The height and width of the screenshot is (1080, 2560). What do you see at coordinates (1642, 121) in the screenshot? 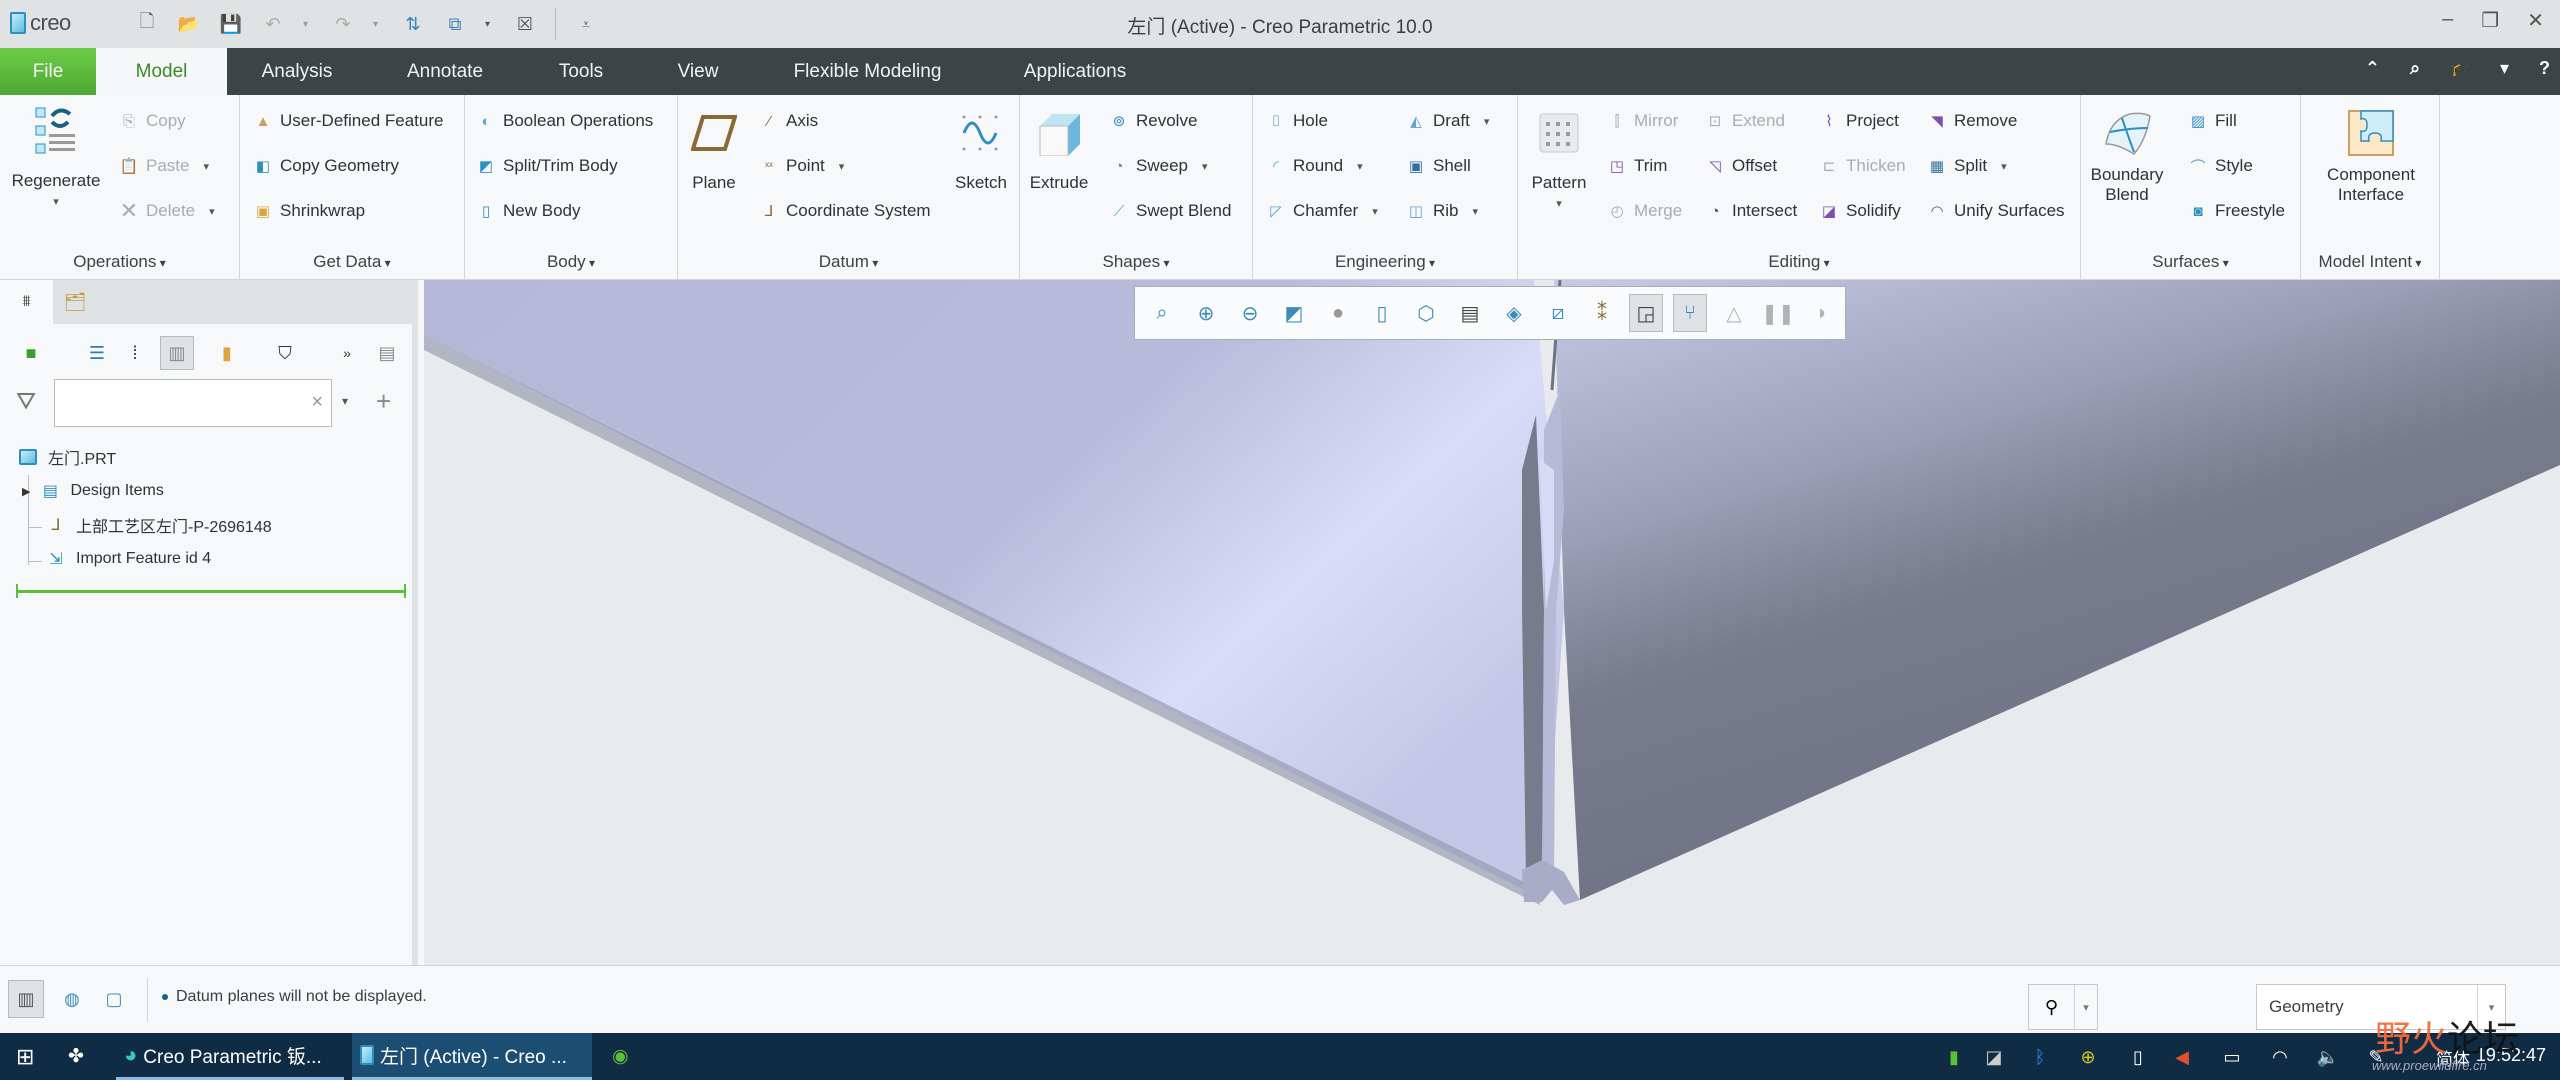
I see `mirror-button: ⫿ Mirror` at bounding box center [1642, 121].